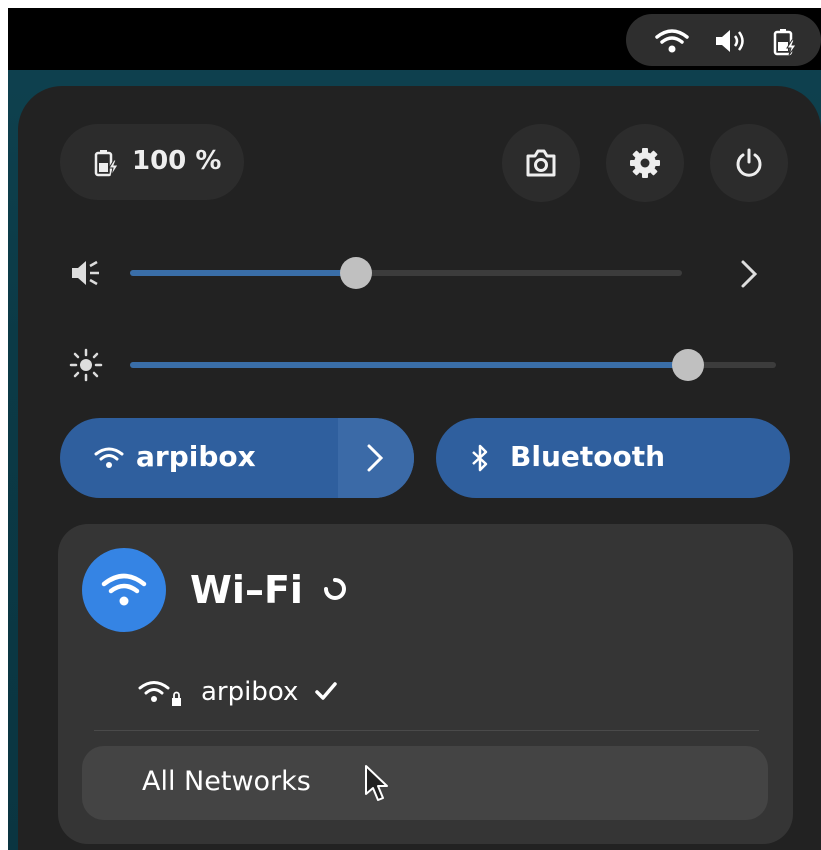 The width and height of the screenshot is (821, 850). Describe the element at coordinates (406, 273) in the screenshot. I see `volume-slider` at that location.